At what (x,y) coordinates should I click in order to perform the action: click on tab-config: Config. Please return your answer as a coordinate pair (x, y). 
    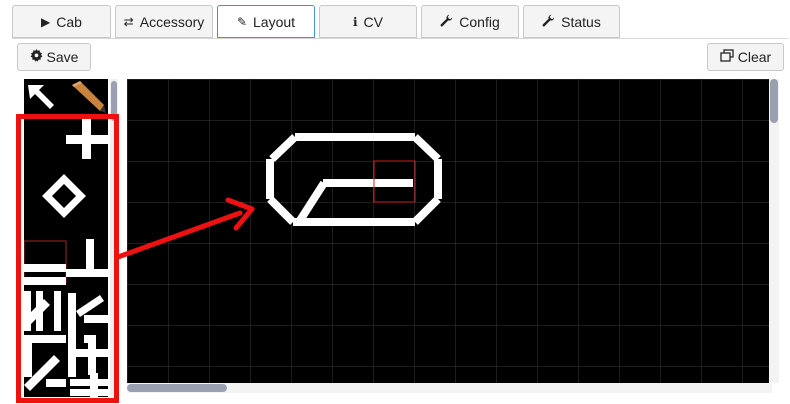
    Looking at the image, I should click on (470, 21).